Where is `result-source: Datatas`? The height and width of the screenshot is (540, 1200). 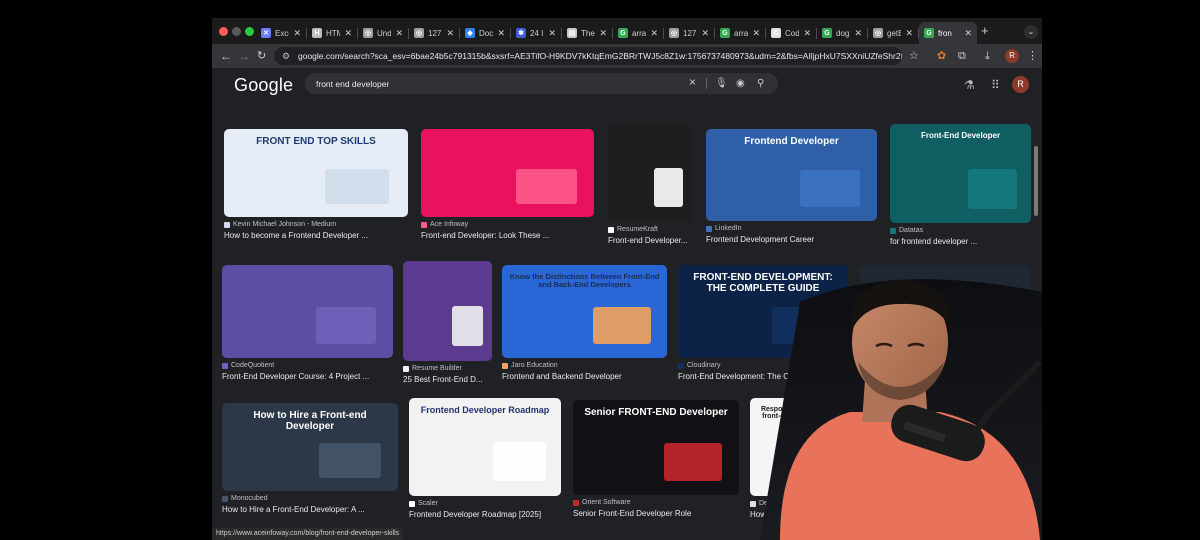 result-source: Datatas is located at coordinates (906, 230).